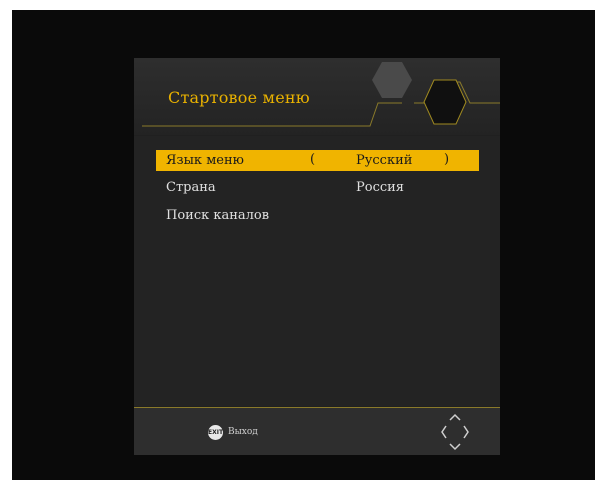 The width and height of the screenshot is (603, 484). I want to click on navigation-arrows-icon, so click(455, 432).